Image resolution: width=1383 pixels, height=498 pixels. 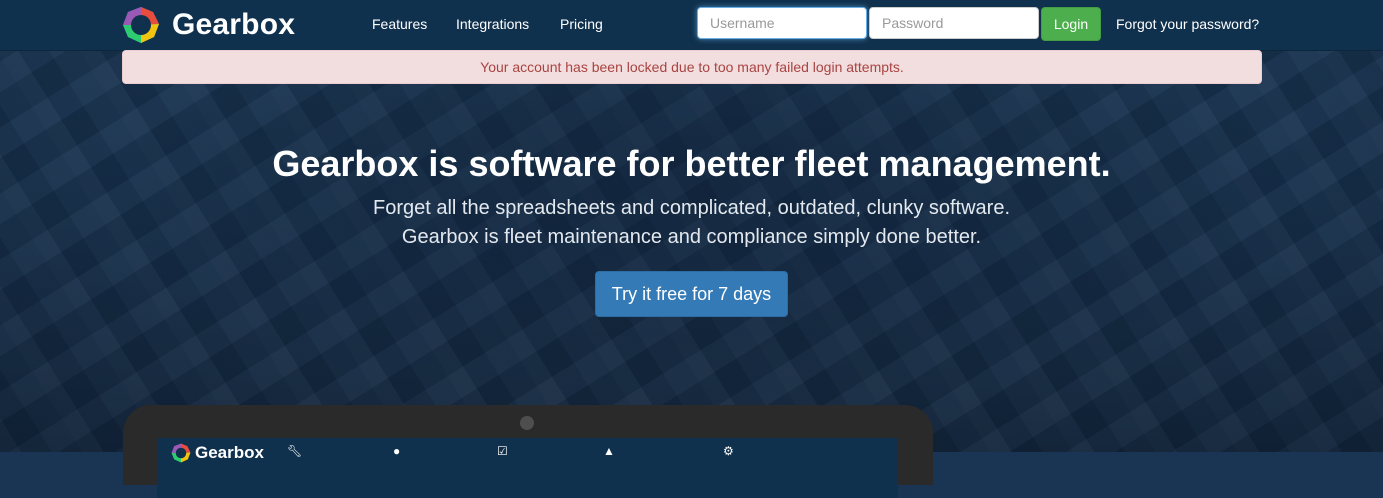 I want to click on nav-link-integrations: Integrations, so click(x=492, y=24).